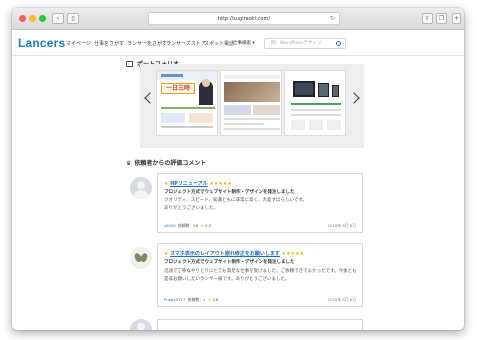  I want to click on rating-value: 5.0, so click(208, 225).